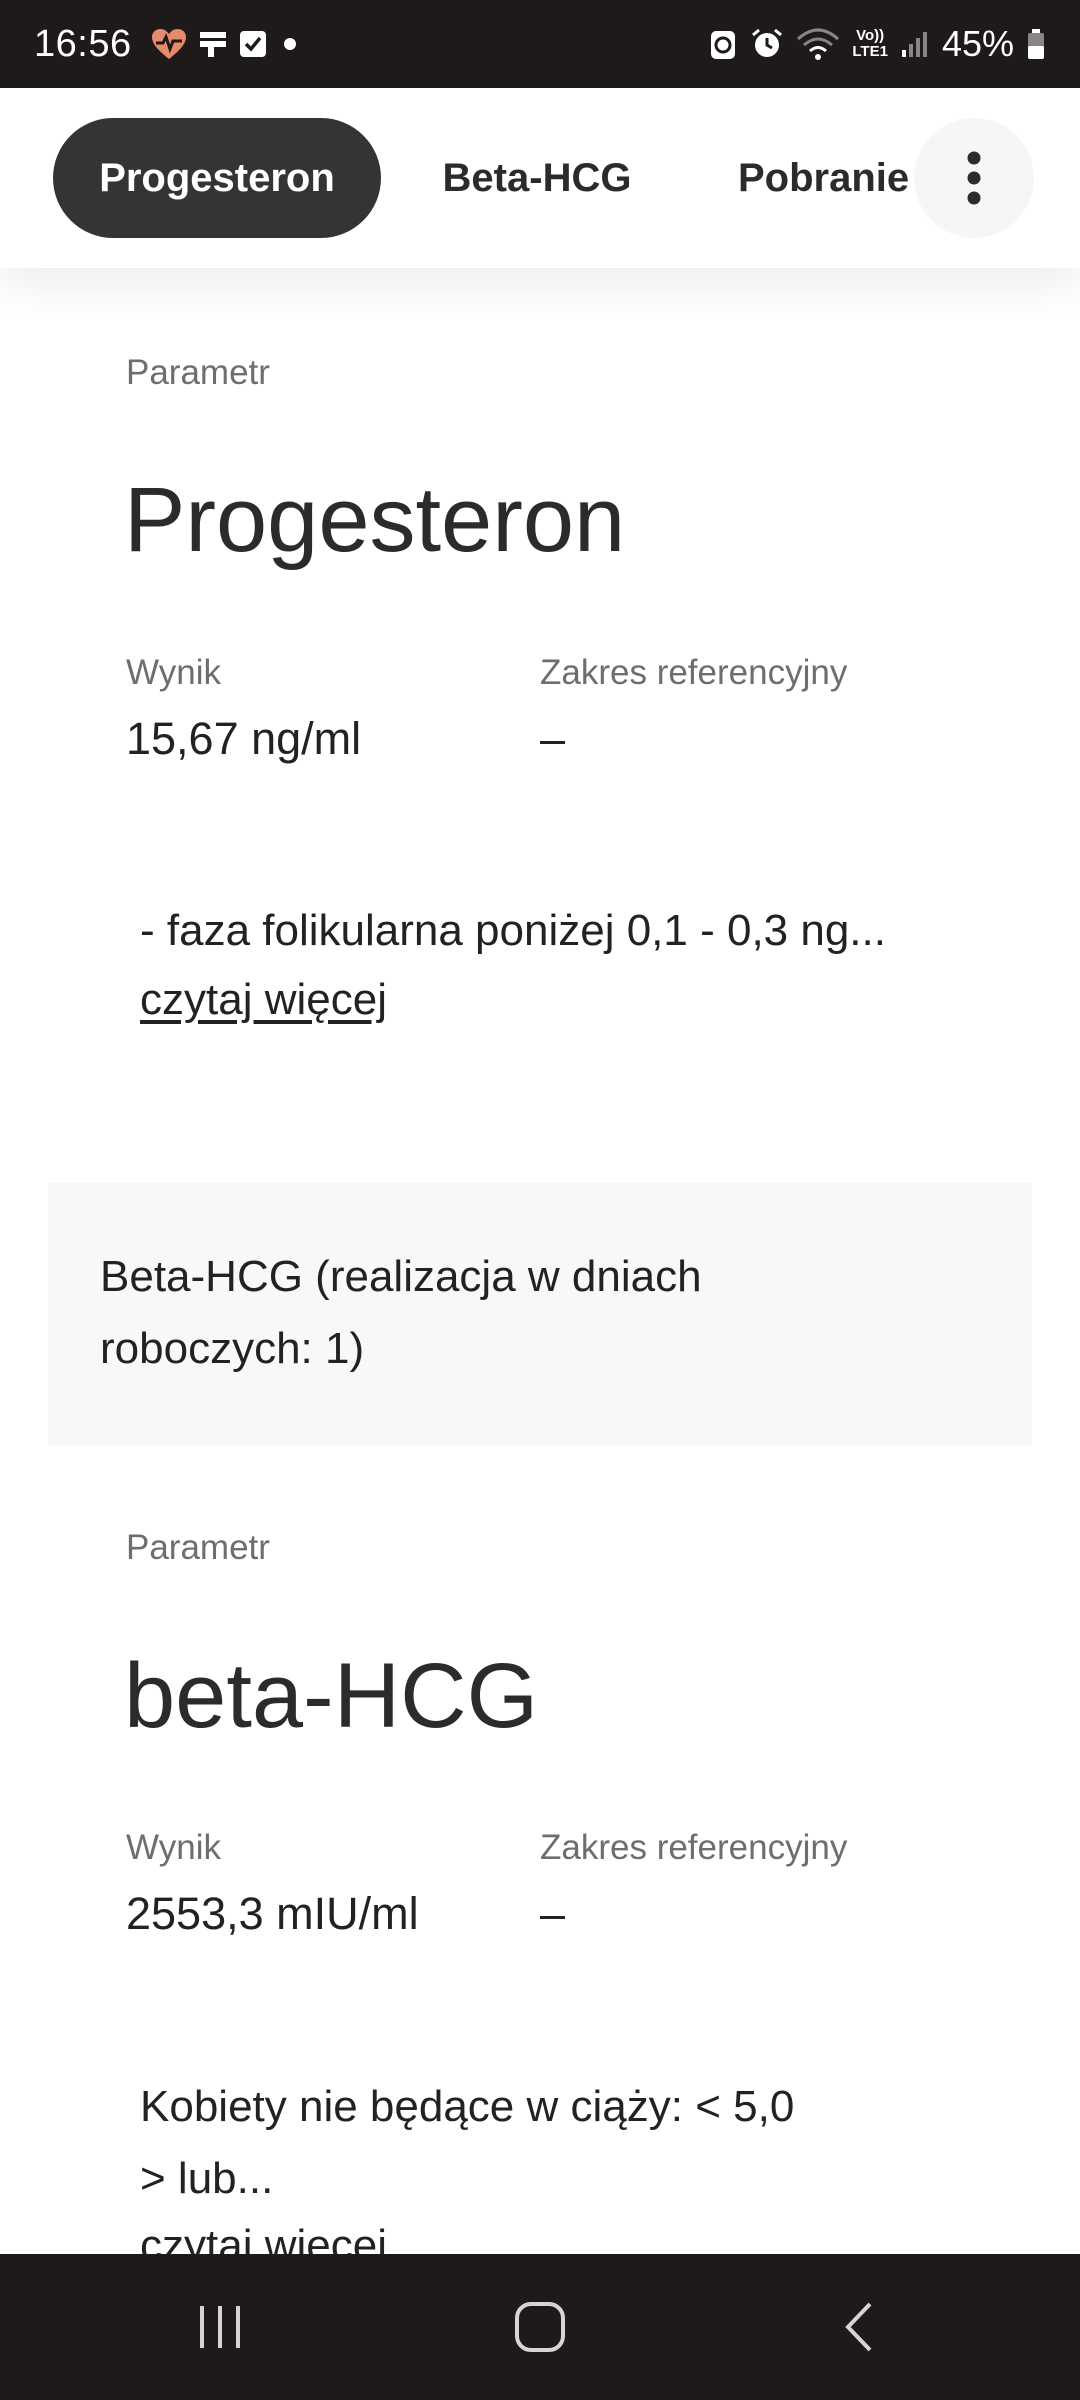  Describe the element at coordinates (263, 2237) in the screenshot. I see `read-more-link-beta-hcg: czytaj więcej` at that location.